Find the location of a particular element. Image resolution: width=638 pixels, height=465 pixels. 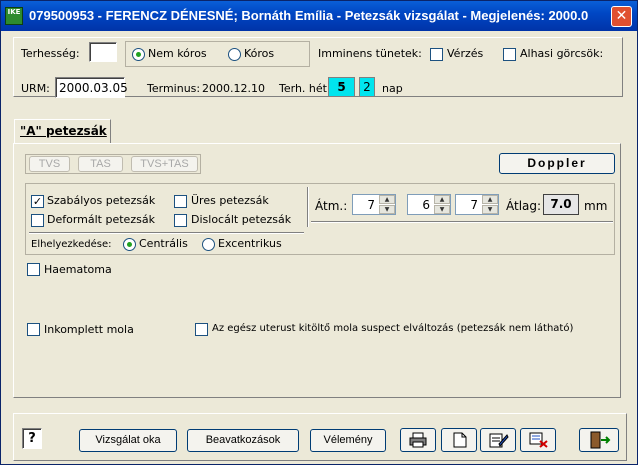

alhasi-checkbox is located at coordinates (509, 54).